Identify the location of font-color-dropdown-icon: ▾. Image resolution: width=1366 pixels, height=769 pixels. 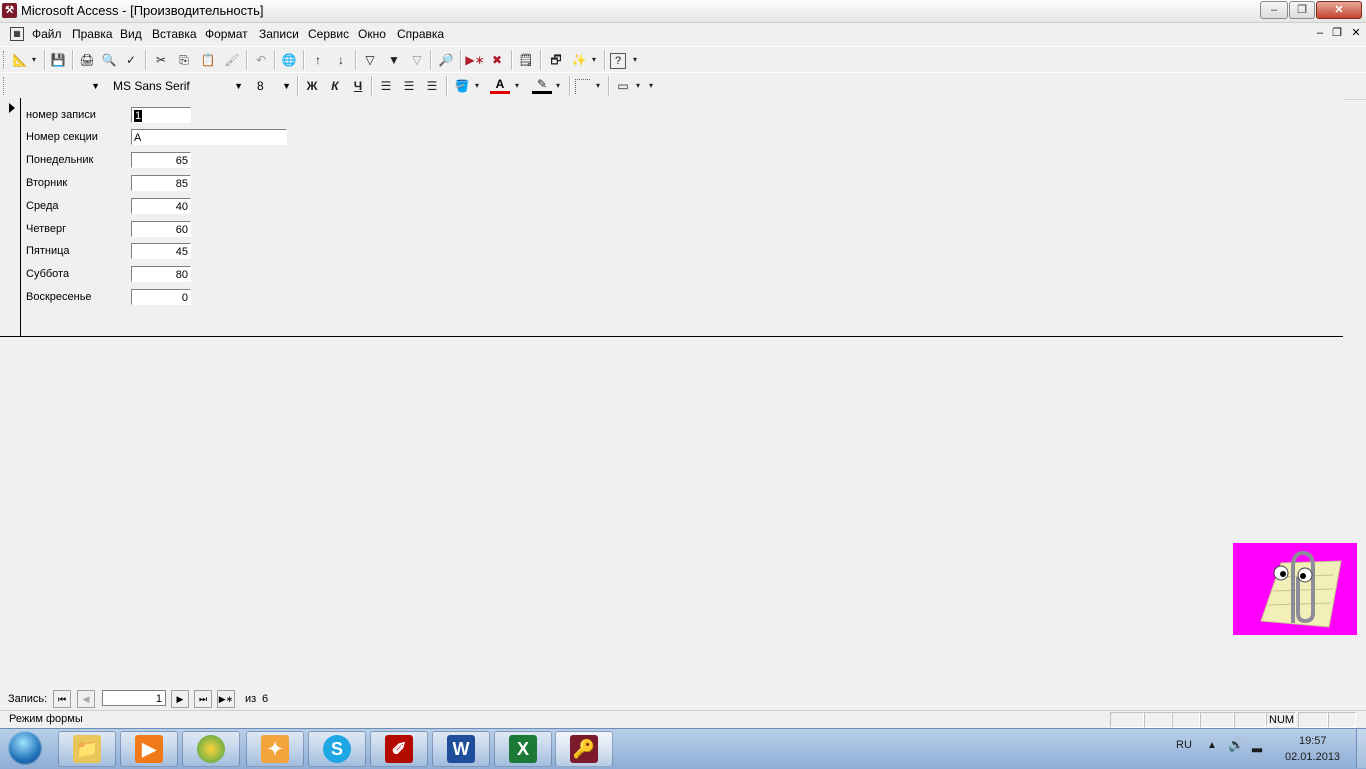
(517, 86).